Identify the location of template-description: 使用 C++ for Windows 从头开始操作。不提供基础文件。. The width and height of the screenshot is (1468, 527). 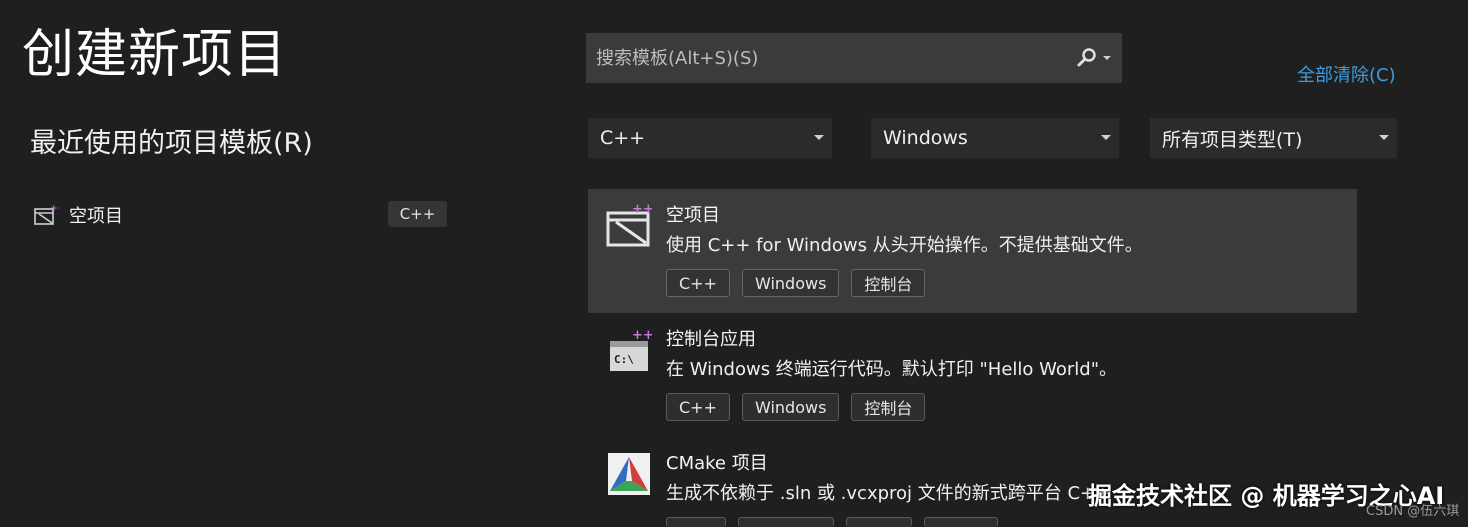
(904, 245).